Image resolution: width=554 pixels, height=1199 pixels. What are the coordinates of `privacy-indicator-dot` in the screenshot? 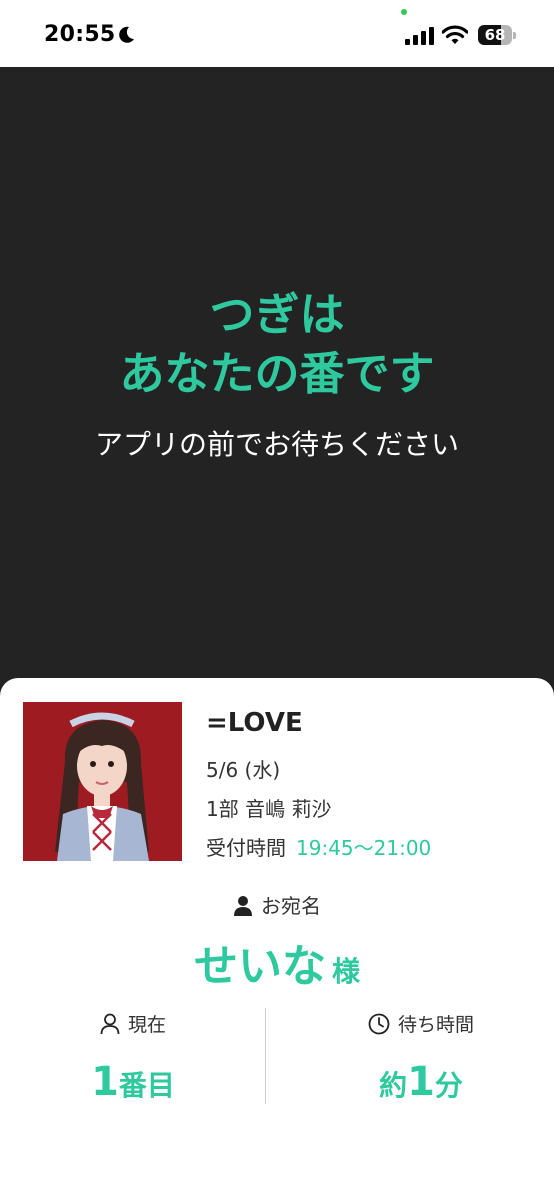 It's located at (404, 12).